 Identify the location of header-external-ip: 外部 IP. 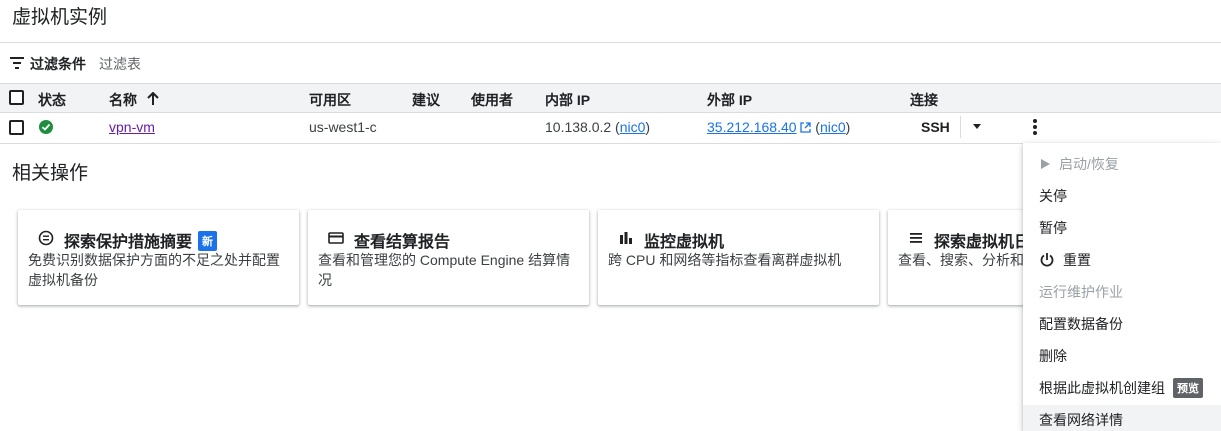
(729, 100).